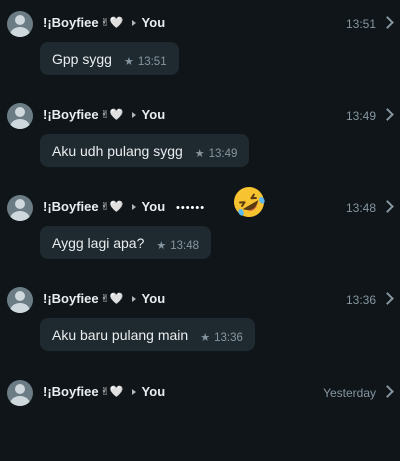  Describe the element at coordinates (360, 208) in the screenshot. I see `message-date: 13:48` at that location.